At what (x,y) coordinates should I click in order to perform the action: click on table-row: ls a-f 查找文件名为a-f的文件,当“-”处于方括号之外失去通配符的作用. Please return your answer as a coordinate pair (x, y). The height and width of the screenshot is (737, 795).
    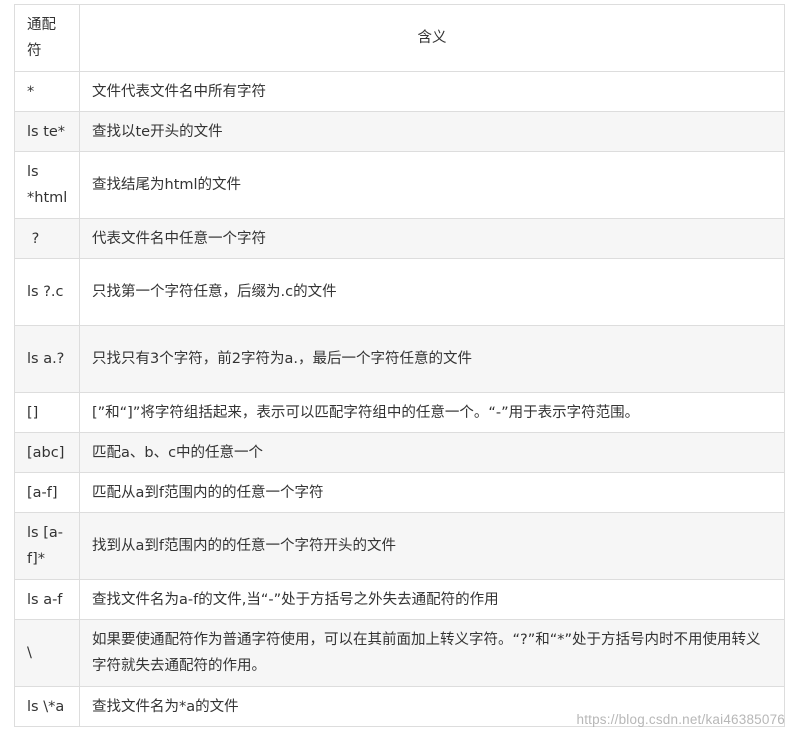
    Looking at the image, I should click on (399, 599).